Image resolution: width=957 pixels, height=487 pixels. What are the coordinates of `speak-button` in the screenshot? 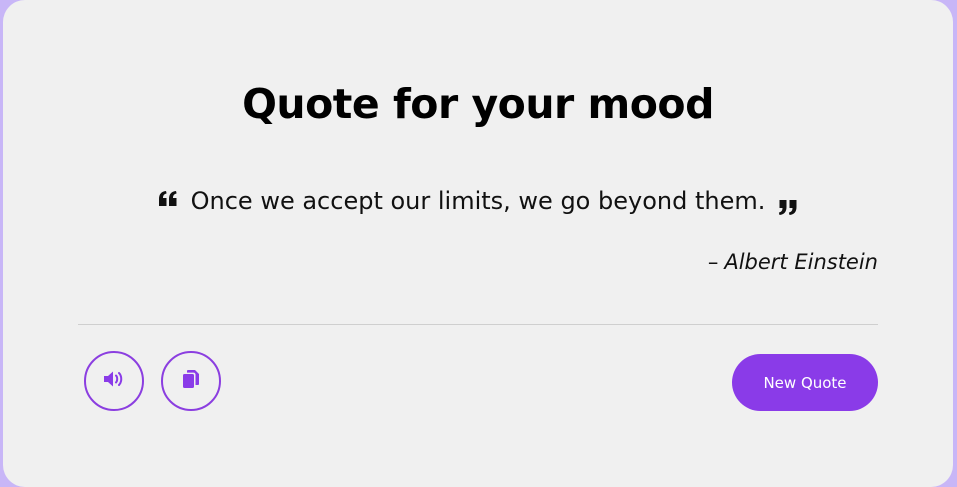 It's located at (114, 381).